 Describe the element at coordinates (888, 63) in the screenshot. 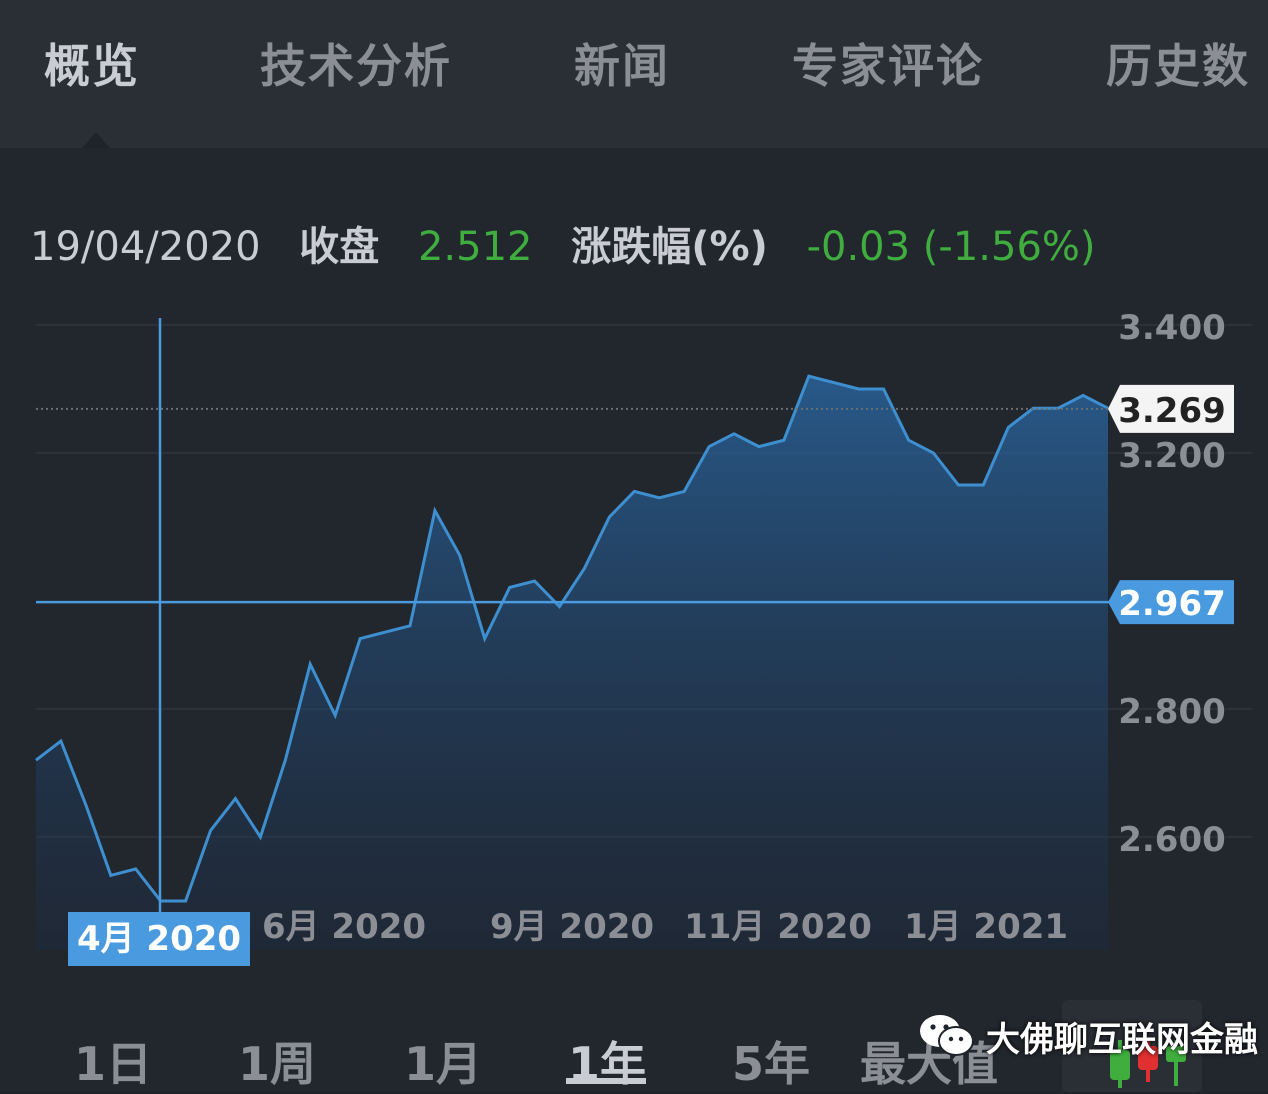

I see `tab-expert-comments: 专家评论` at that location.